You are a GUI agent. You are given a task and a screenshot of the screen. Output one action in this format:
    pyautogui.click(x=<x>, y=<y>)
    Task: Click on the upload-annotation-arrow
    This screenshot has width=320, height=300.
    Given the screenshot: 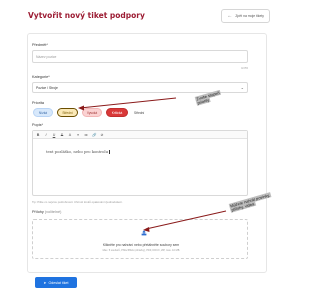 What is the action you would take?
    pyautogui.click(x=186, y=220)
    